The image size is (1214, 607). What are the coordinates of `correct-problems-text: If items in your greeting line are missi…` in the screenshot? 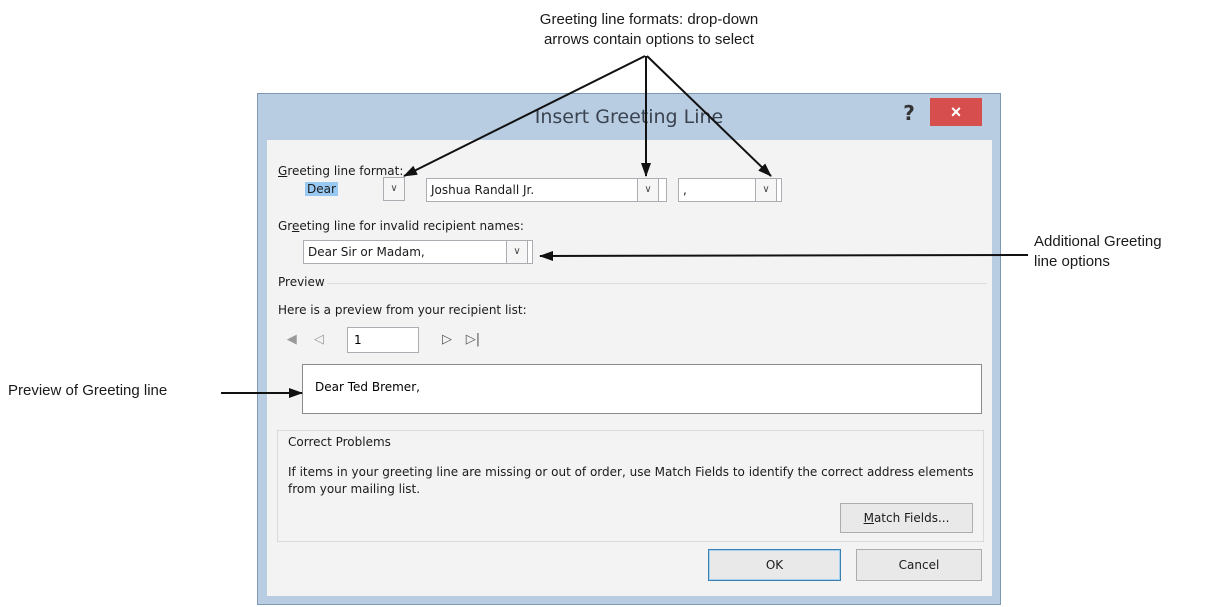 It's located at (631, 480).